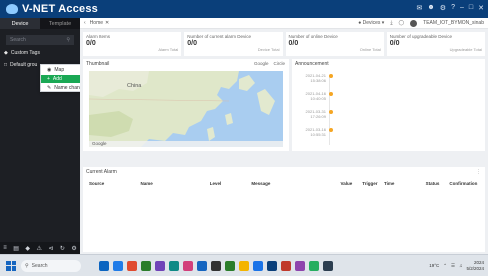 The width and height of the screenshot is (488, 276). Describe the element at coordinates (279, 63) in the screenshot. I see `map-type-circle: Circle` at that location.